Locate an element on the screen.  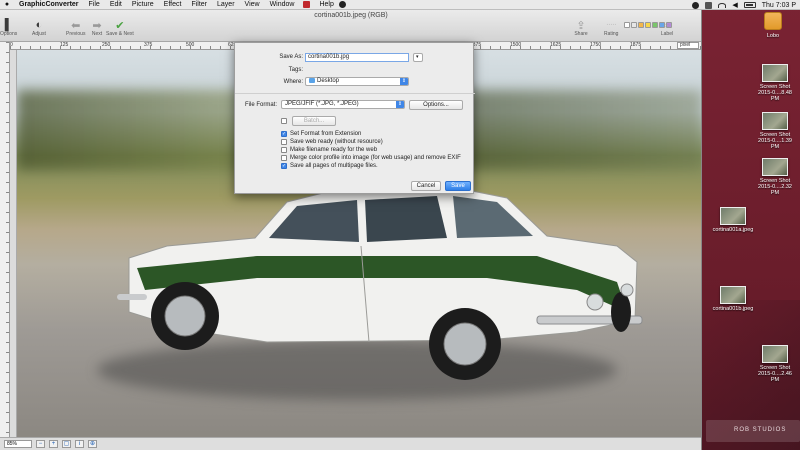
gear-icon is located at coordinates (342, 4).